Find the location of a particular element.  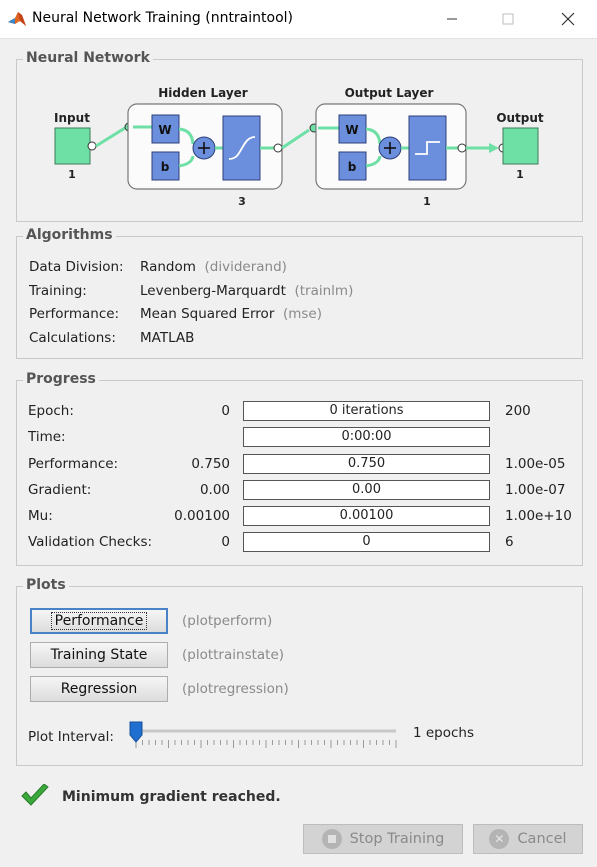

hidden-size: 3 is located at coordinates (242, 201).